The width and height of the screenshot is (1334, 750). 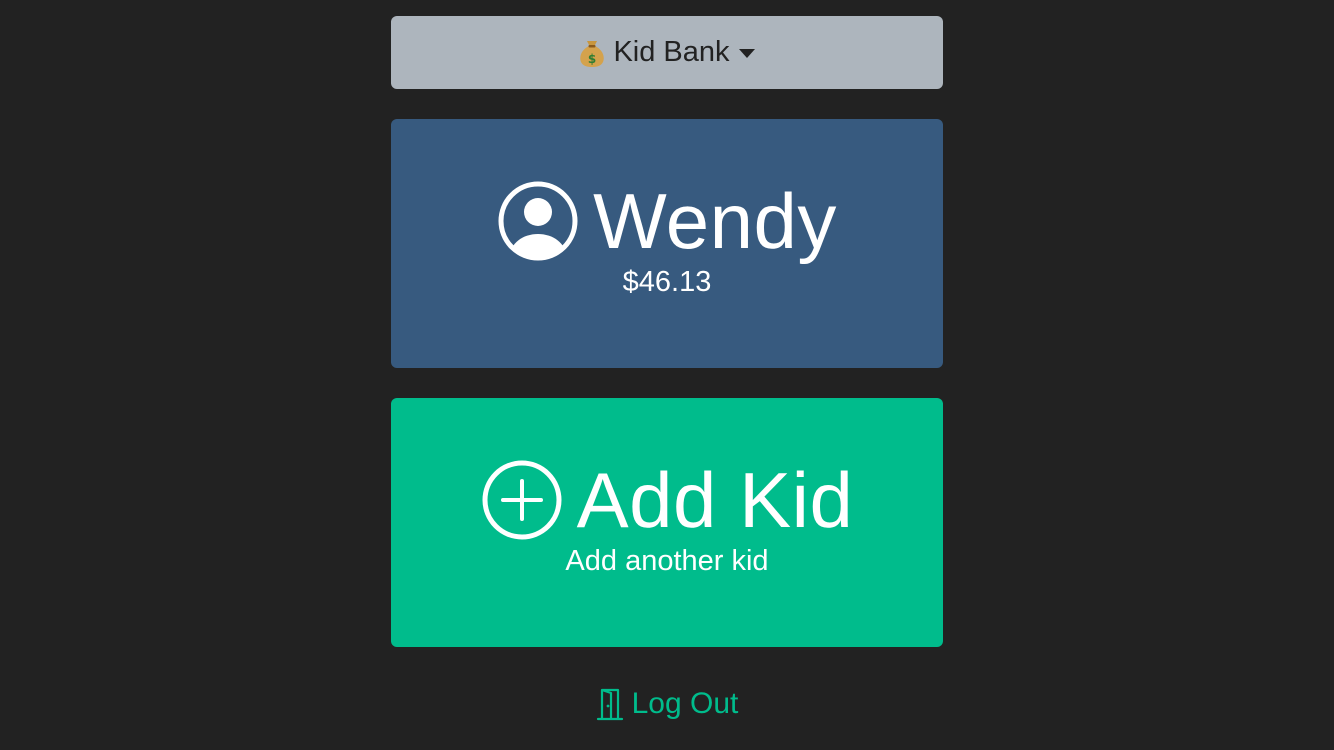 What do you see at coordinates (685, 703) in the screenshot?
I see `logout-label: Log Out` at bounding box center [685, 703].